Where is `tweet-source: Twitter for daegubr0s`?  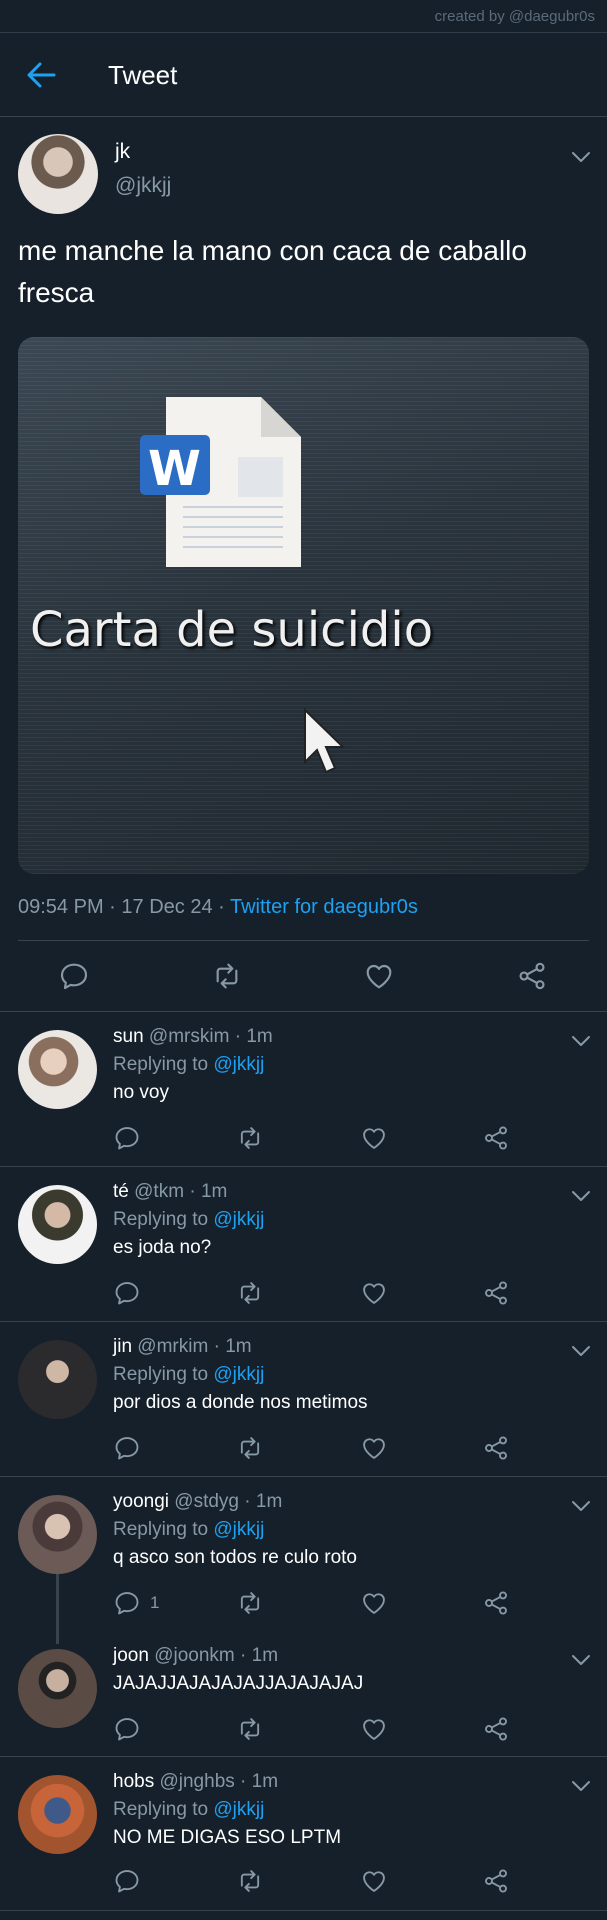
tweet-source: Twitter for daegubr0s is located at coordinates (324, 907).